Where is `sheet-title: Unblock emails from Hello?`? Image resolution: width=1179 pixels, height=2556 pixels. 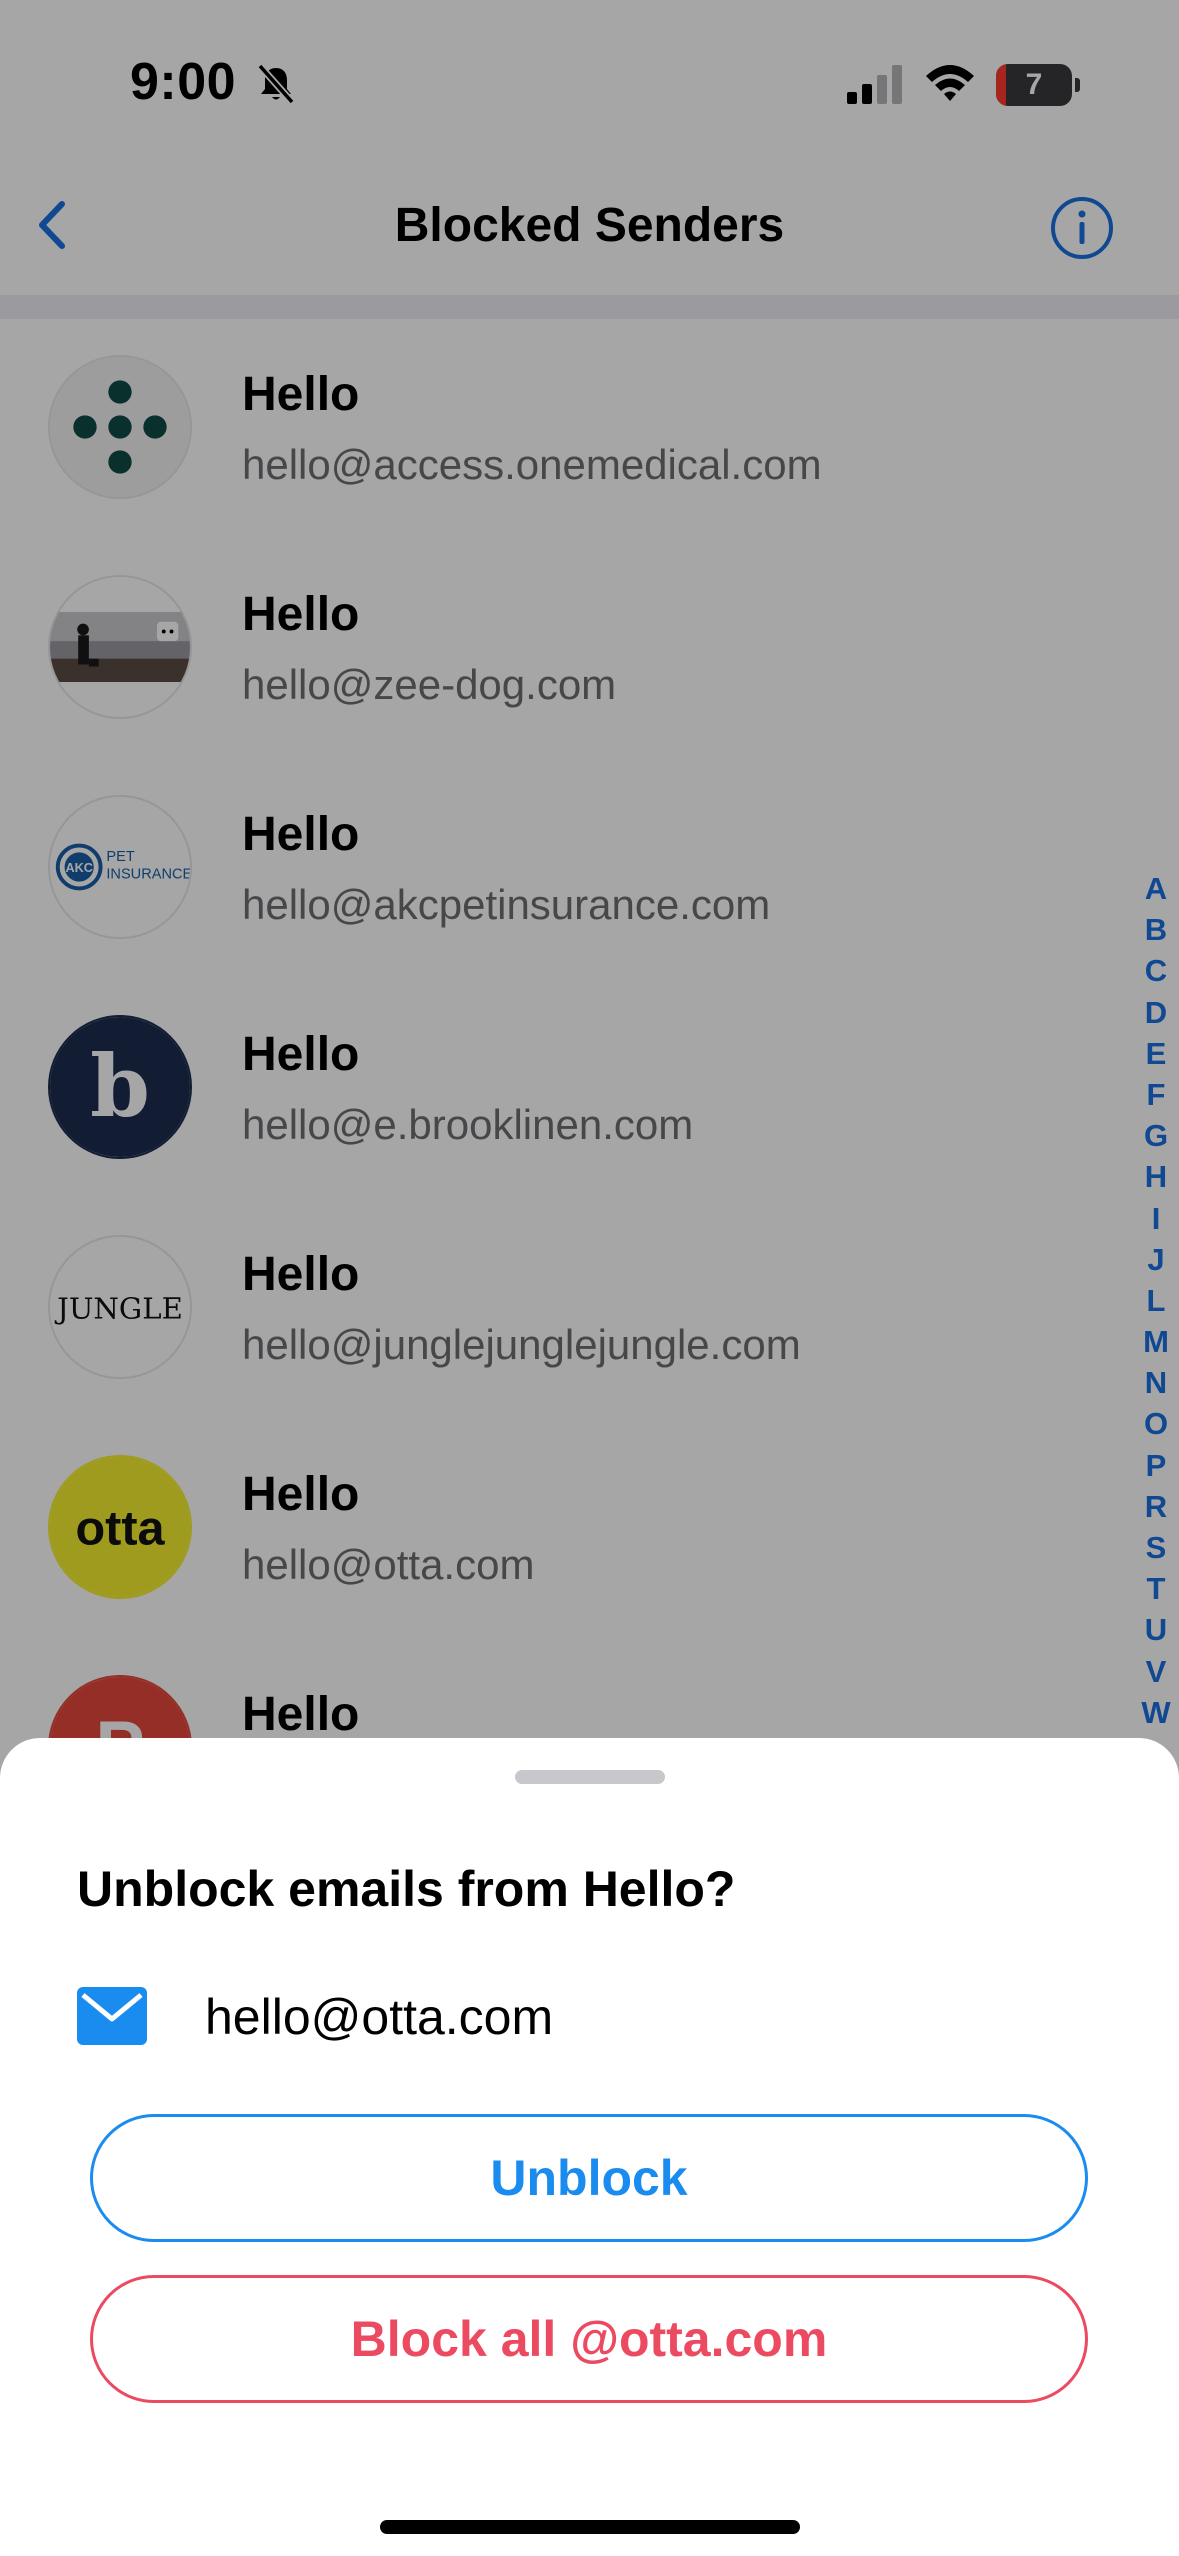
sheet-title: Unblock emails from Hello? is located at coordinates (406, 1889).